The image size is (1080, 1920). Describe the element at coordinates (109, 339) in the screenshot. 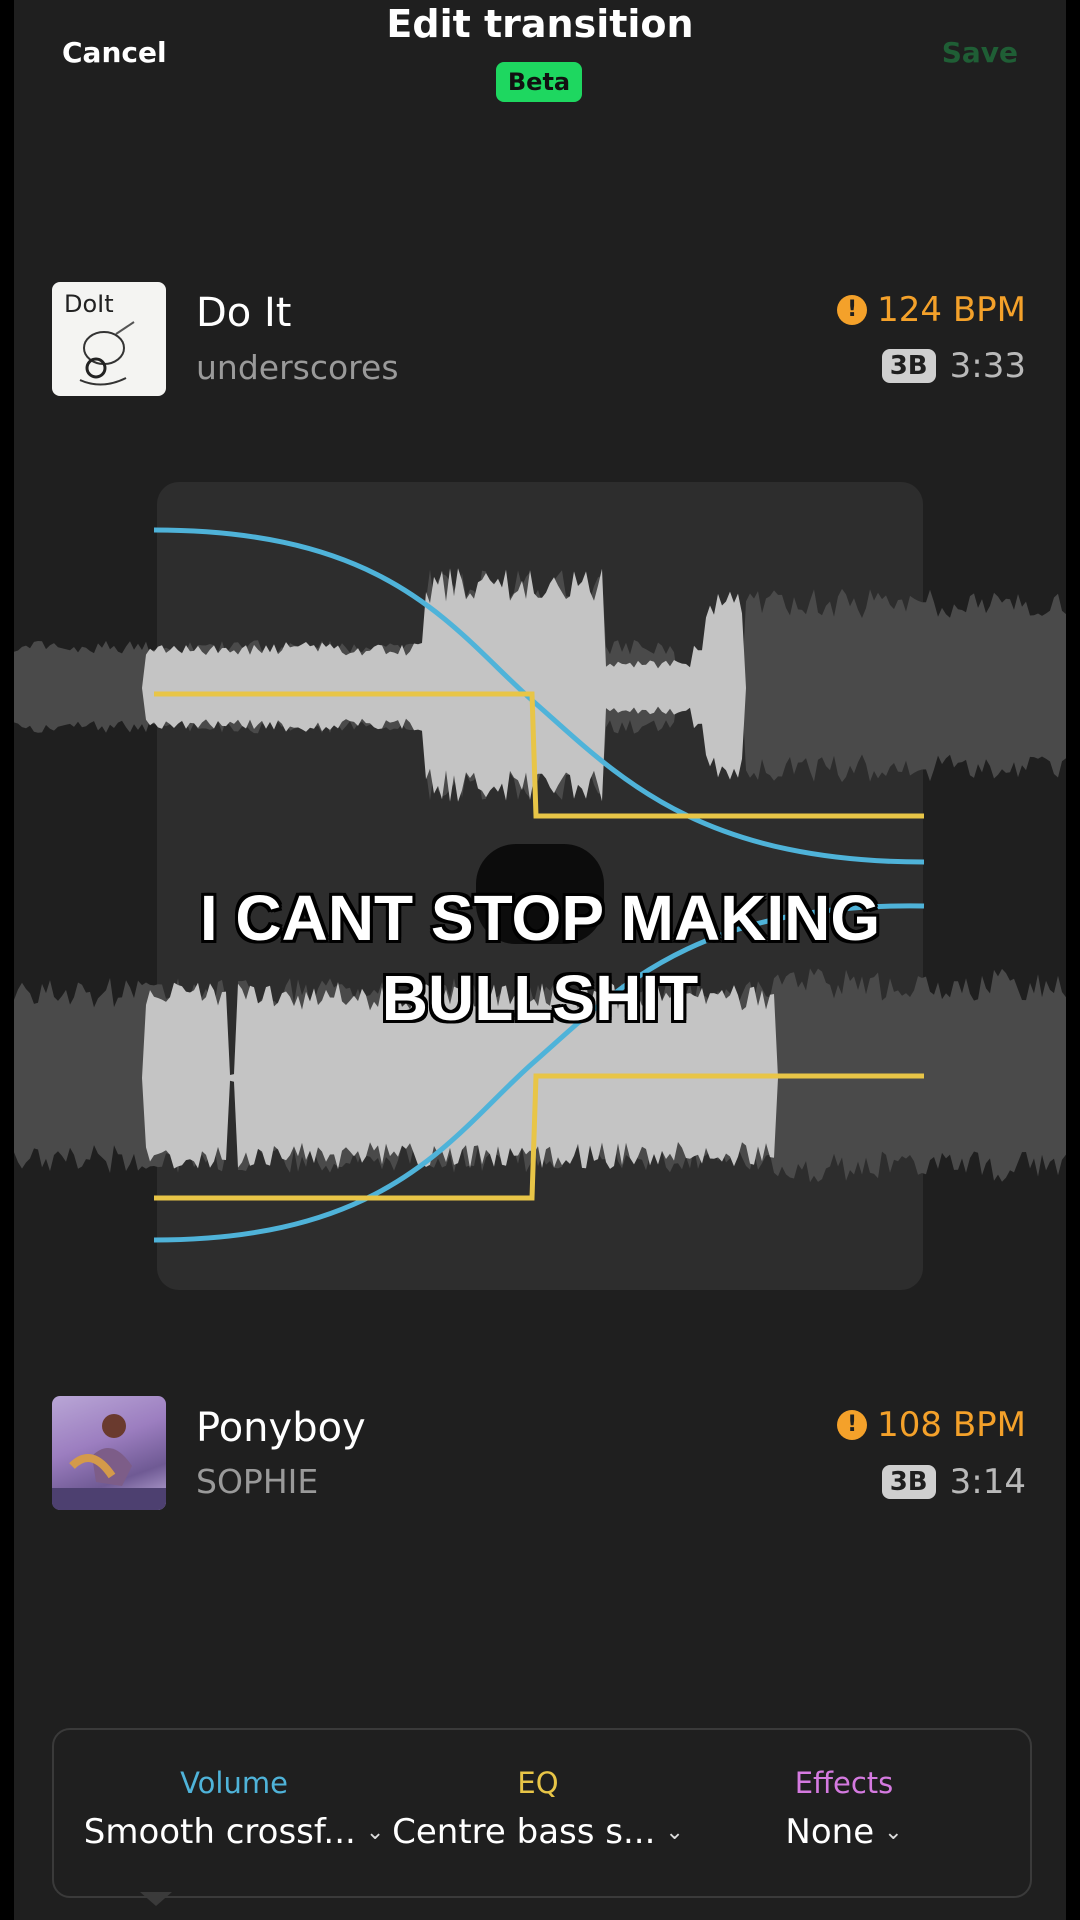

I see `album-art-do-it: DoIt` at that location.